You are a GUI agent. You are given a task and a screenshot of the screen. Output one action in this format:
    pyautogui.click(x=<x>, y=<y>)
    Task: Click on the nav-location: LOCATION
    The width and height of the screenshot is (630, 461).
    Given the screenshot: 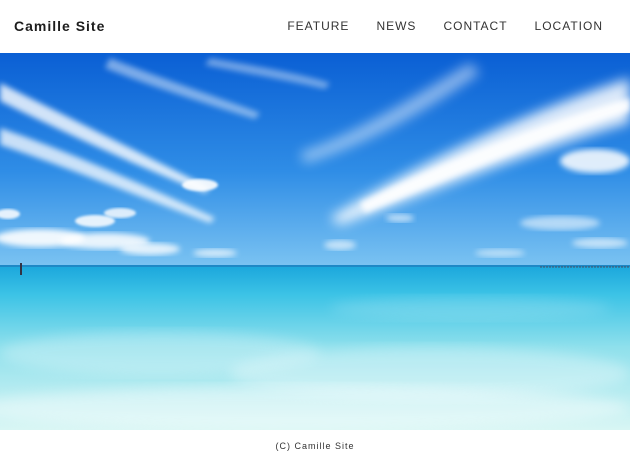 What is the action you would take?
    pyautogui.click(x=569, y=26)
    